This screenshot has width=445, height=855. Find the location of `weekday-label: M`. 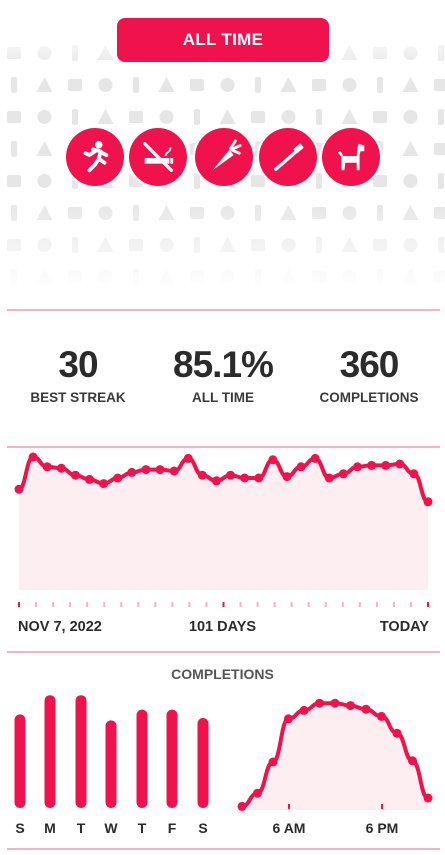

weekday-label: M is located at coordinates (50, 828).